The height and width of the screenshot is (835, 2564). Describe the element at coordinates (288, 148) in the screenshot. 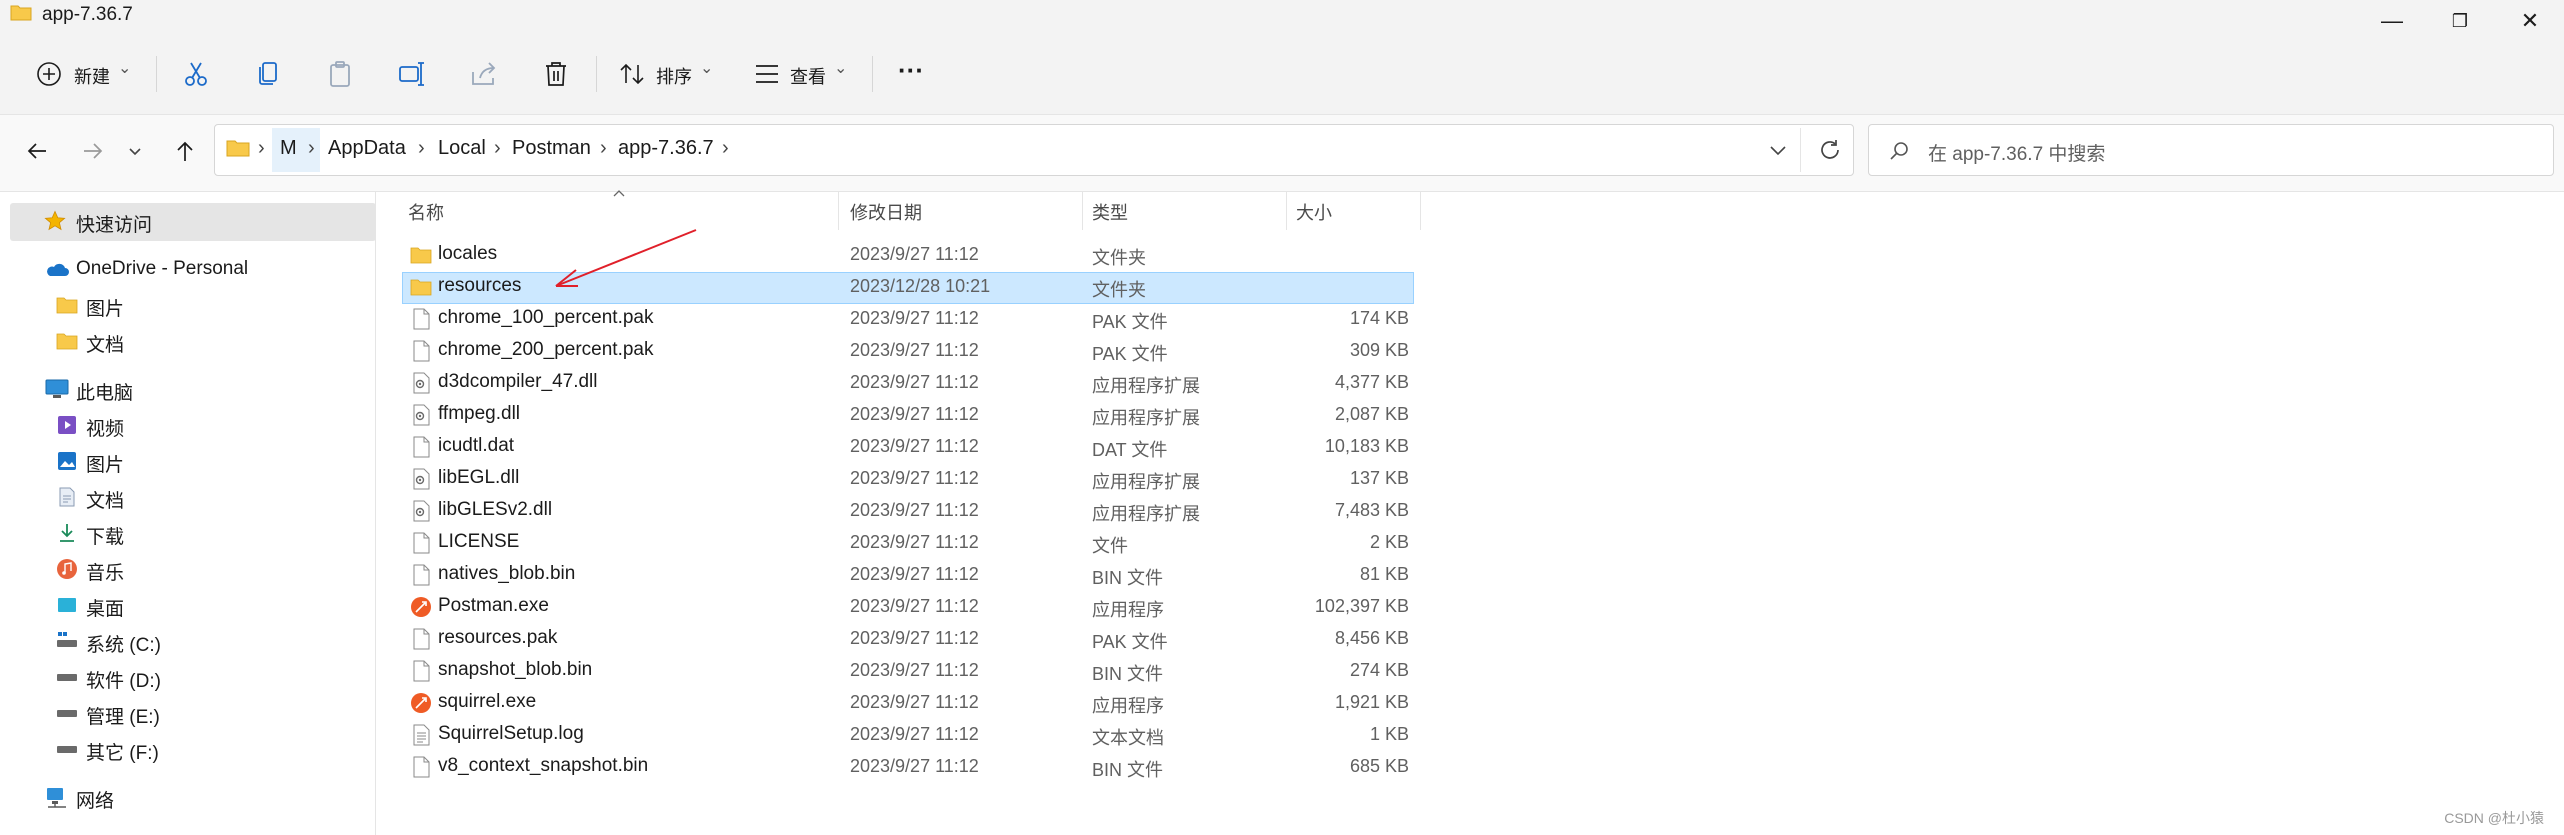

I see `breadcrumb-m: M` at that location.